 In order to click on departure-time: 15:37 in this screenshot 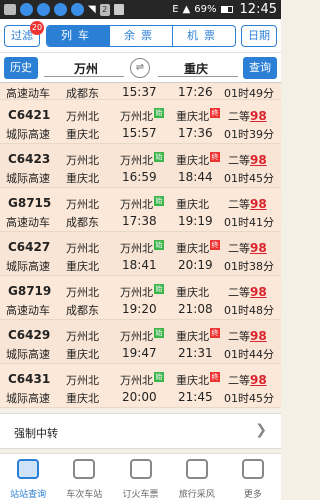, I will do `click(139, 92)`.